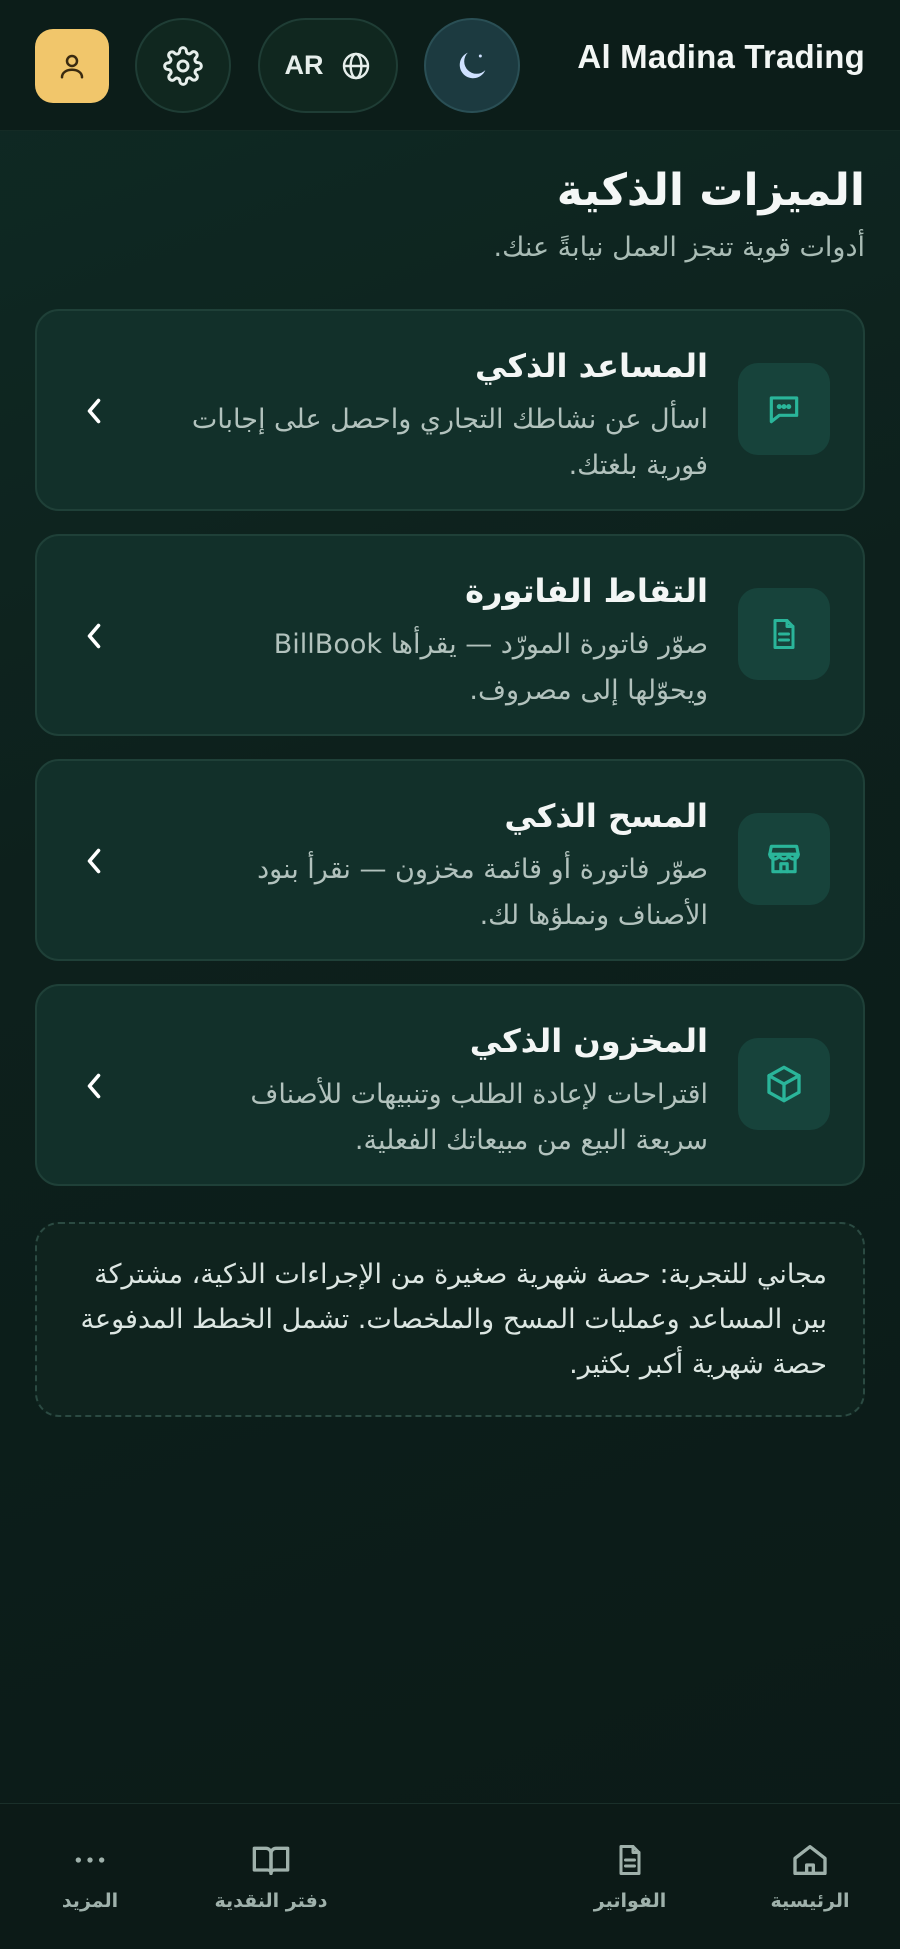 Image resolution: width=900 pixels, height=1949 pixels. What do you see at coordinates (588, 1041) in the screenshot?
I see `feature-title: المخزون الذكي` at bounding box center [588, 1041].